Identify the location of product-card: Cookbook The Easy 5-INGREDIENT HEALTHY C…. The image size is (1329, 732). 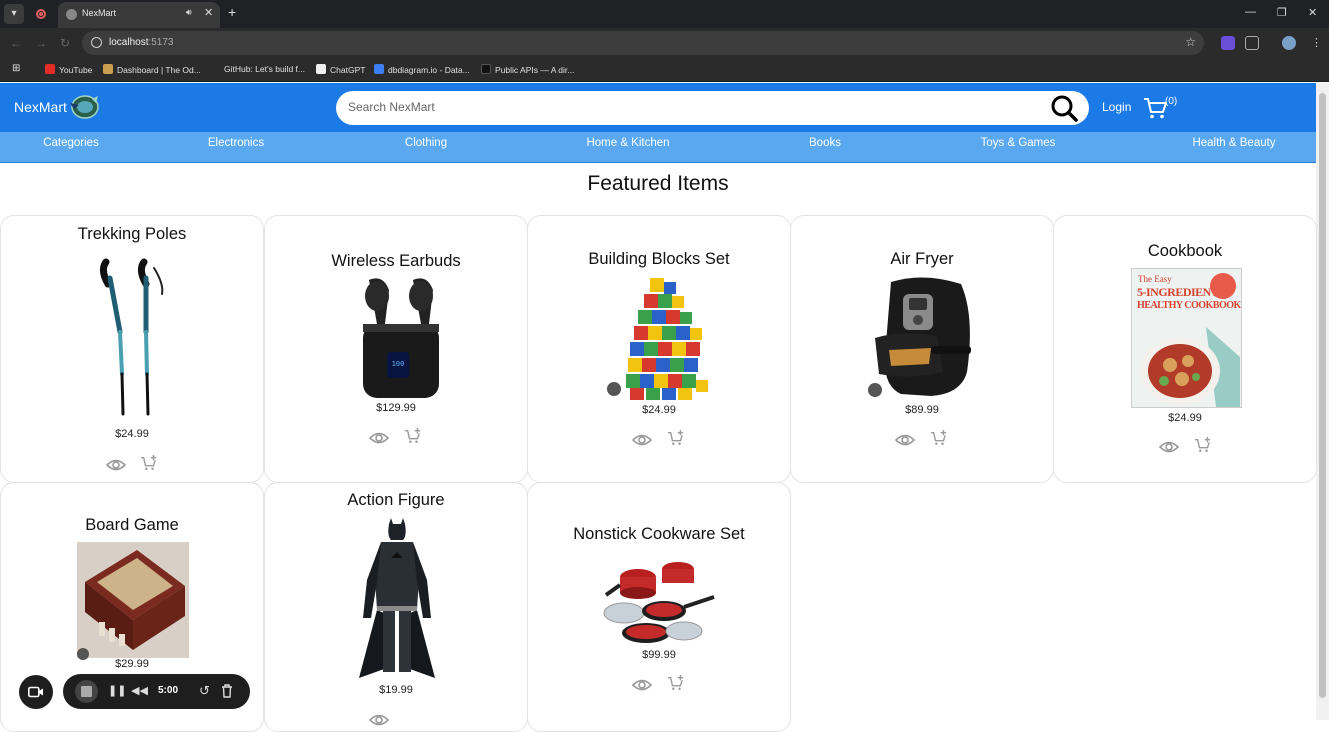
(1185, 349).